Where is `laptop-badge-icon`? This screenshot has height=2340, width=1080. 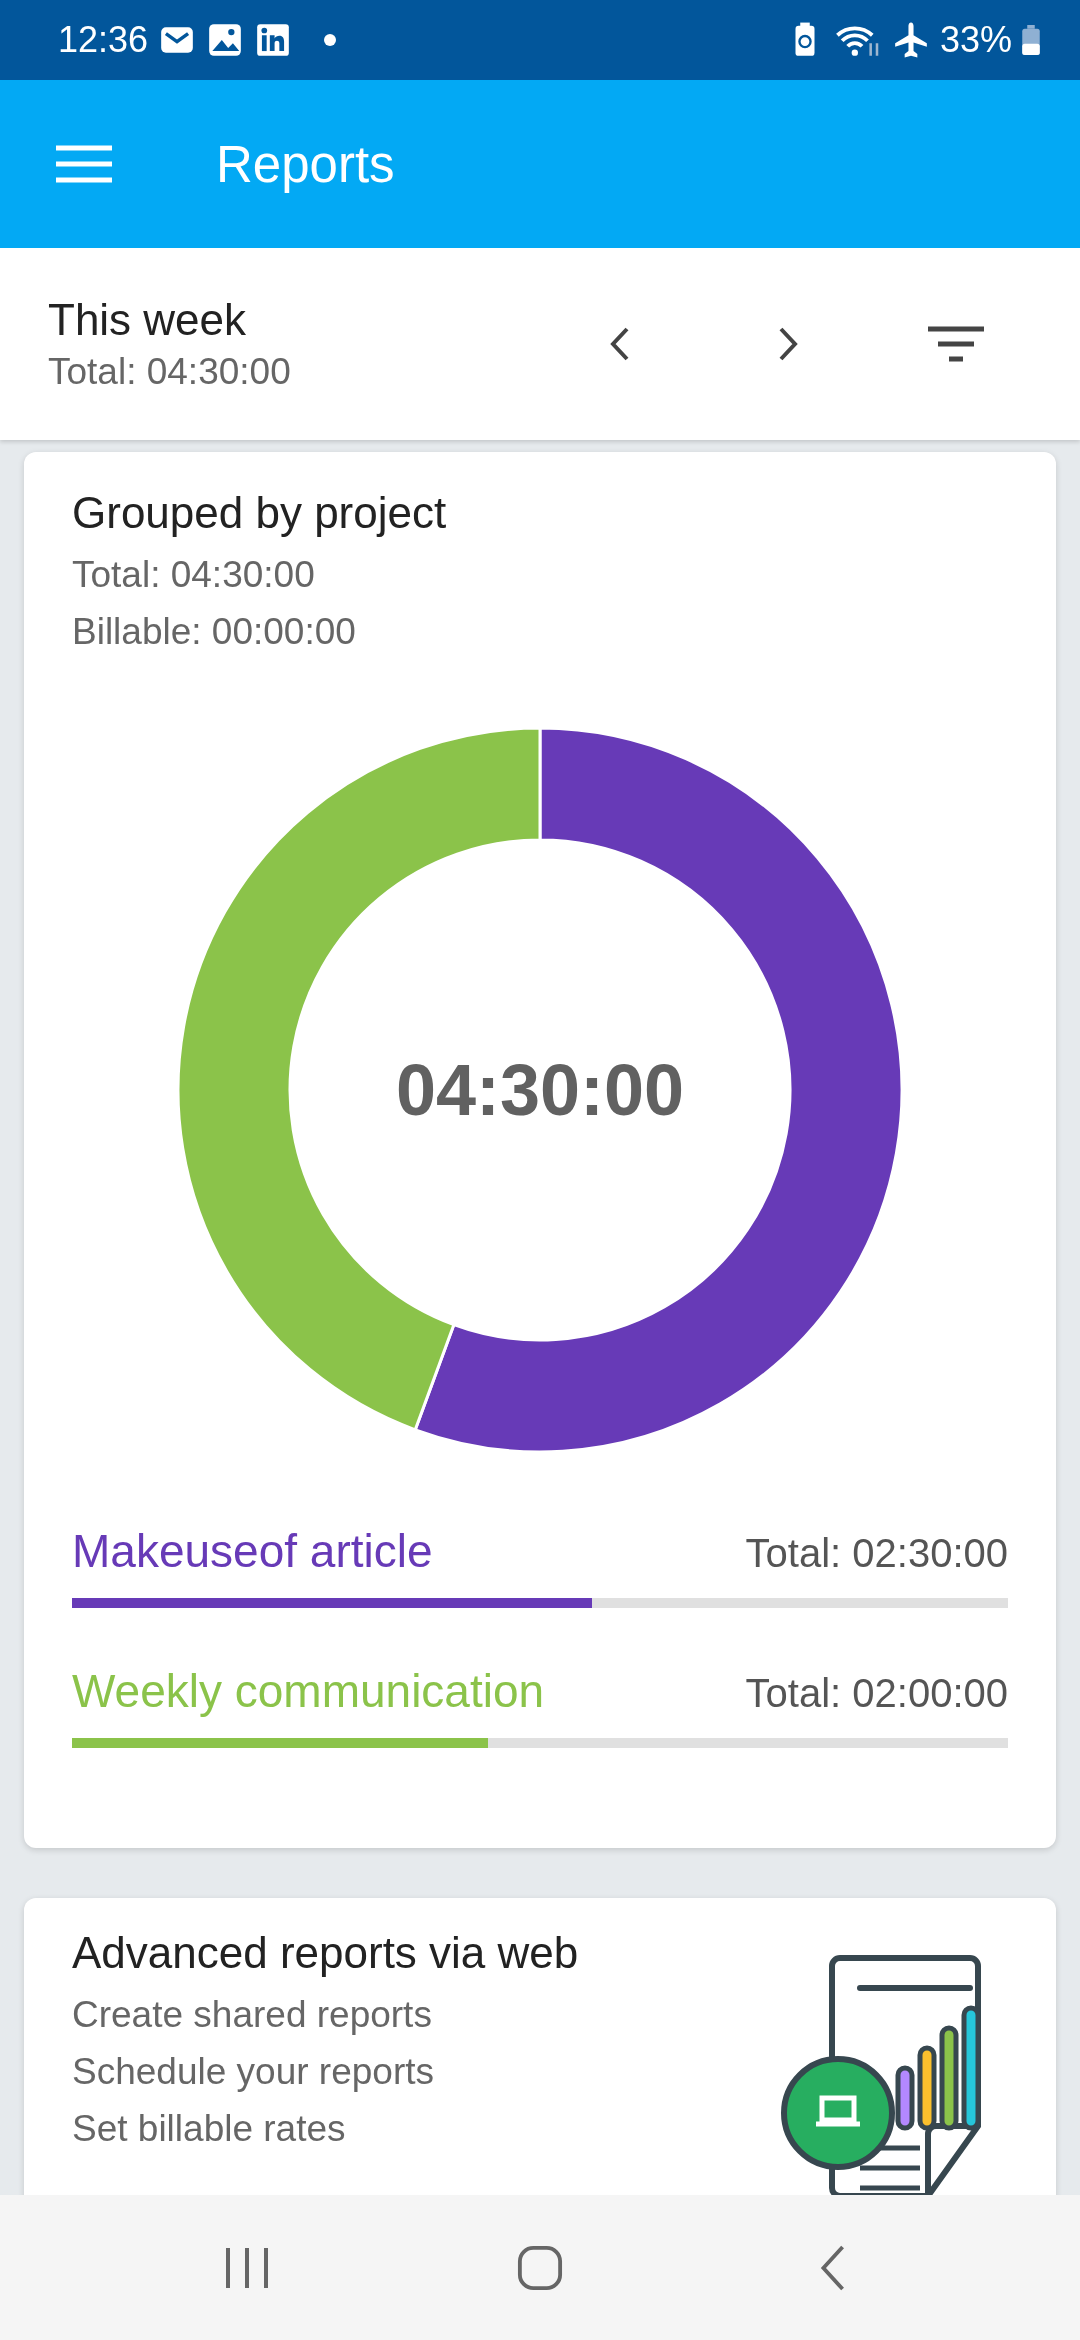 laptop-badge-icon is located at coordinates (838, 2113).